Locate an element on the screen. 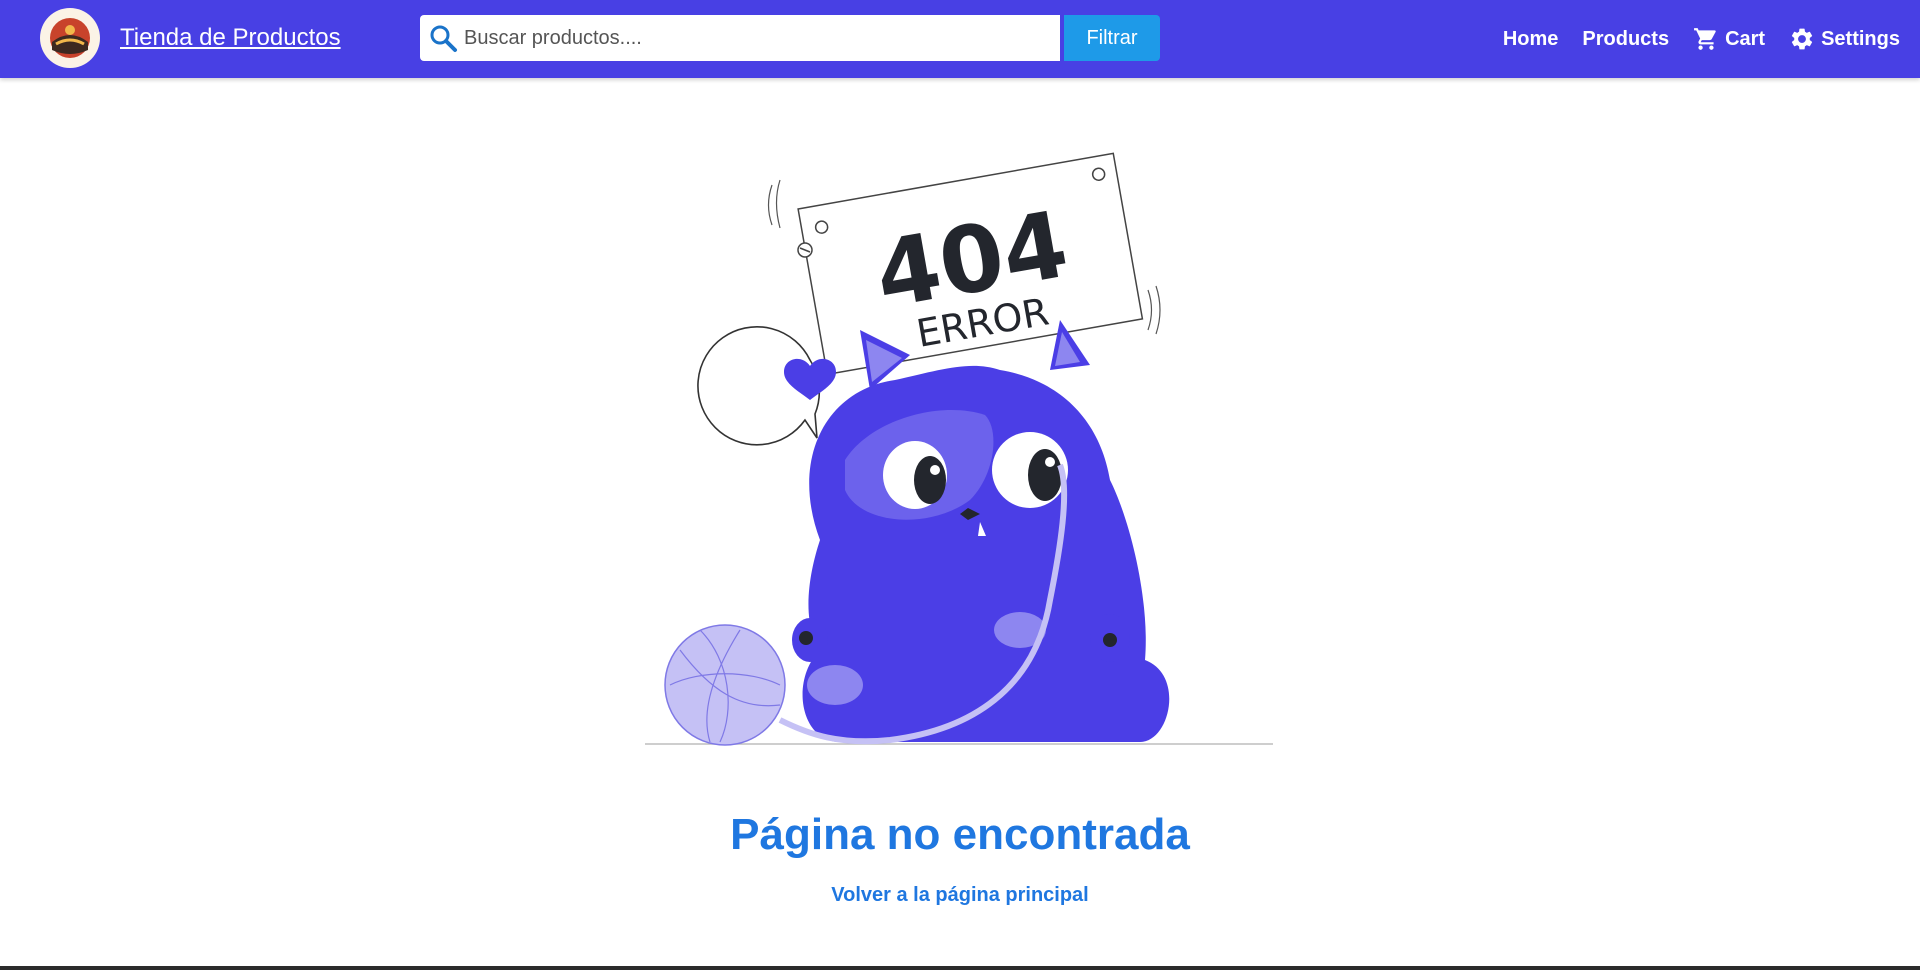 This screenshot has height=970, width=1920. nav-settings-label: Settings is located at coordinates (1860, 38).